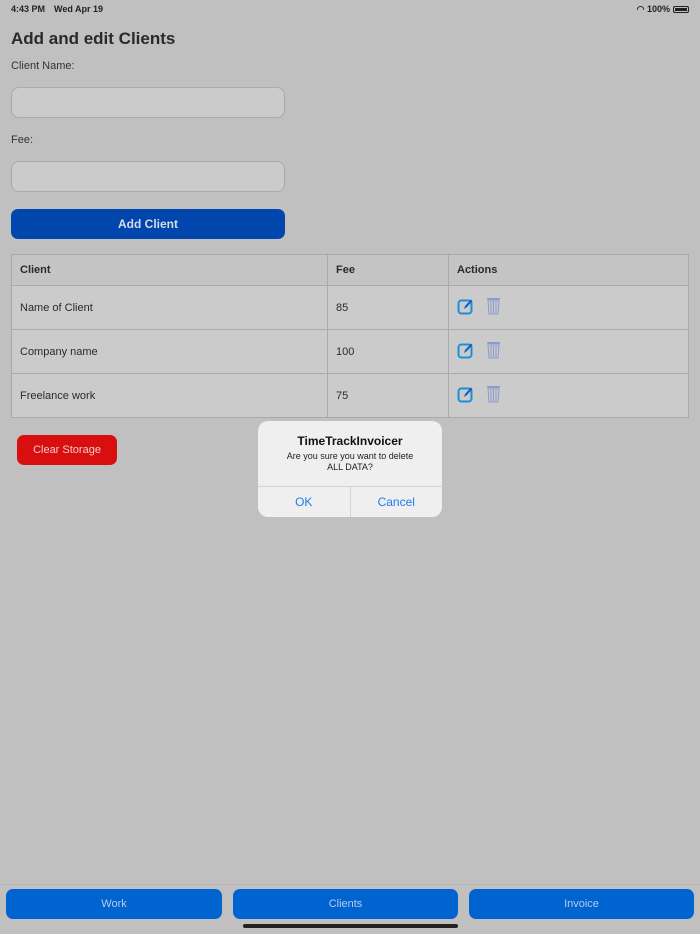  Describe the element at coordinates (304, 502) in the screenshot. I see `alert-ok-button: OK` at that location.